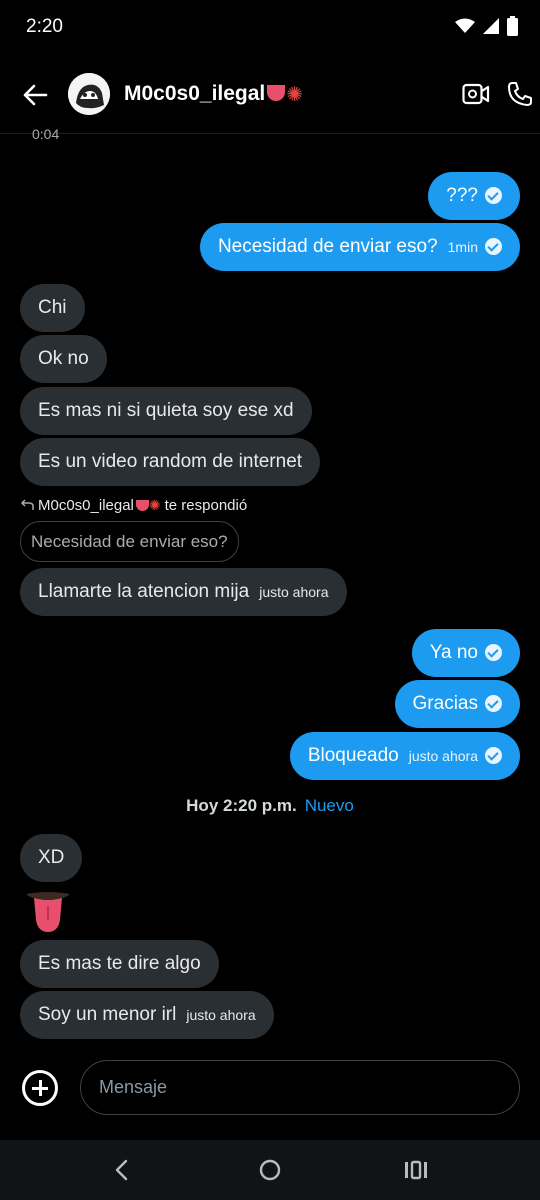 Image resolution: width=540 pixels, height=1200 pixels. I want to click on contact-name: M0c0s0_ilegal ✺, so click(213, 94).